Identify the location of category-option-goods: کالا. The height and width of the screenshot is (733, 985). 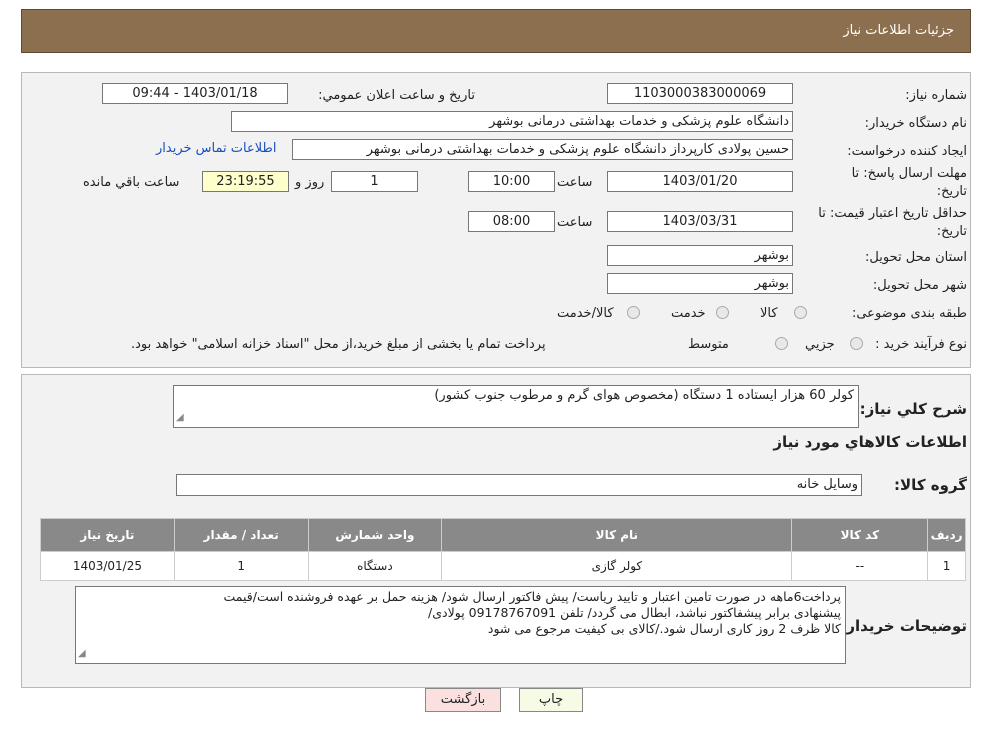
(769, 313).